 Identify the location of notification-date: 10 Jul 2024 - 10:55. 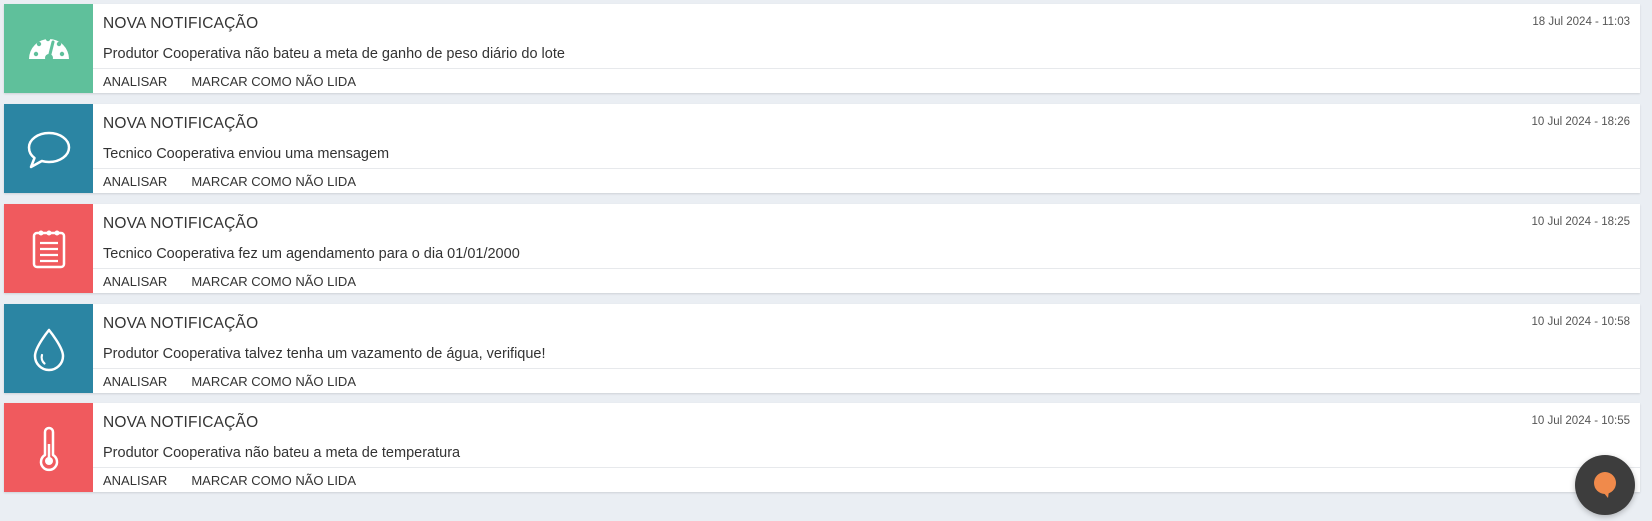
(1580, 421).